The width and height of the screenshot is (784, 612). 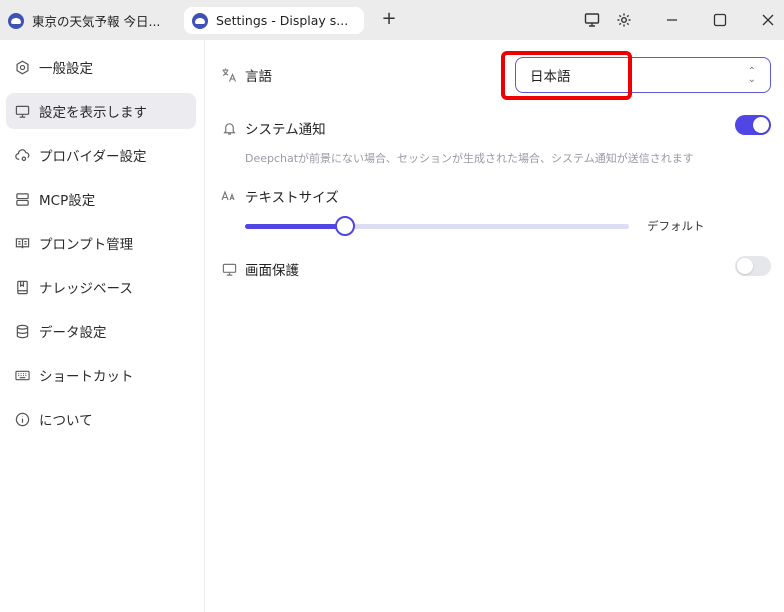 I want to click on cloud-gear-icon, so click(x=22, y=155).